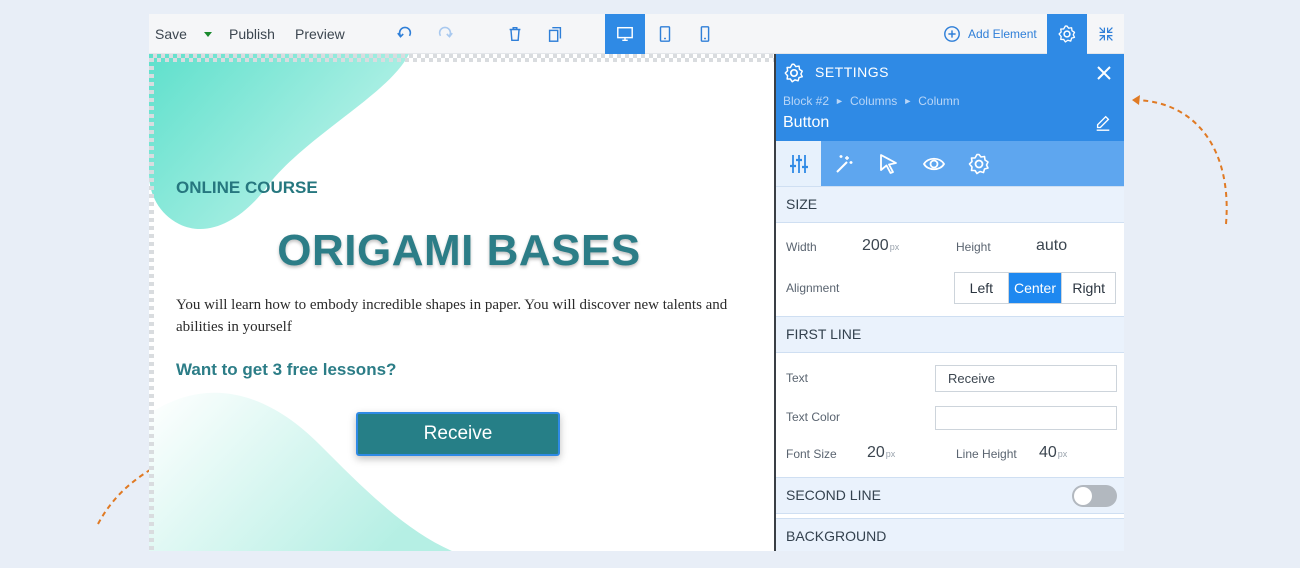 This screenshot has height=568, width=1300. Describe the element at coordinates (320, 34) in the screenshot. I see `preview-button: Preview` at that location.